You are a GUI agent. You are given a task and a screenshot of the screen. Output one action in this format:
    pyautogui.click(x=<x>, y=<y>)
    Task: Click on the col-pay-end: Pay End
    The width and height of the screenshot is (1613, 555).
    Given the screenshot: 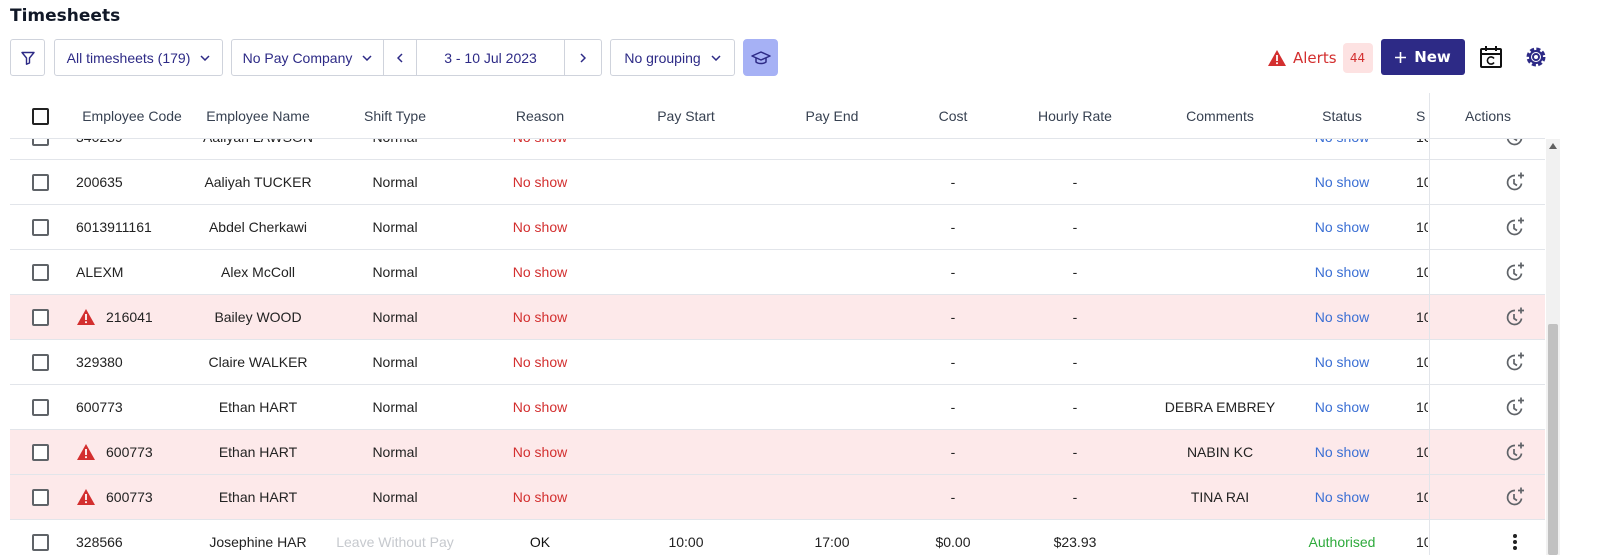 What is the action you would take?
    pyautogui.click(x=832, y=116)
    